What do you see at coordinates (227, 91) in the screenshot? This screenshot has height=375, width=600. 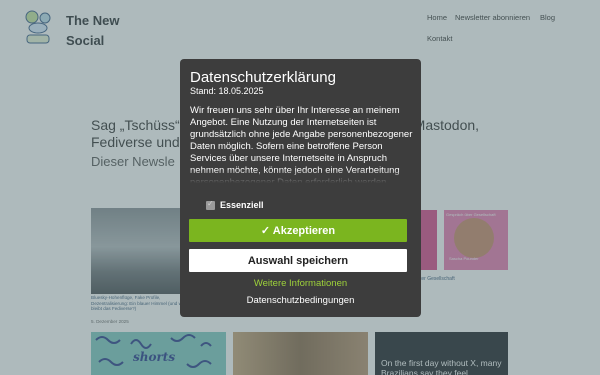 I see `dialog-date: Stand: 18.05.2025` at bounding box center [227, 91].